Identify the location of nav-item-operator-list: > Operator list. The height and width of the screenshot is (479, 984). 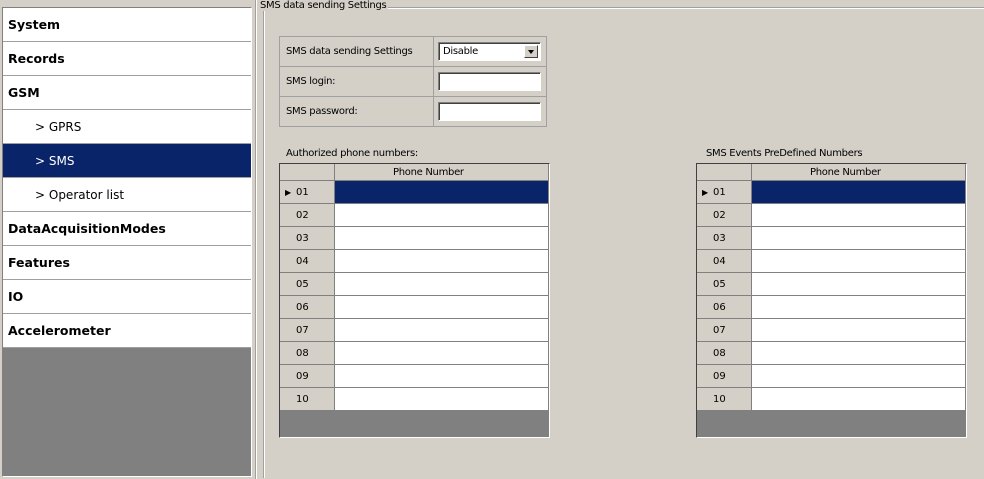
(127, 195).